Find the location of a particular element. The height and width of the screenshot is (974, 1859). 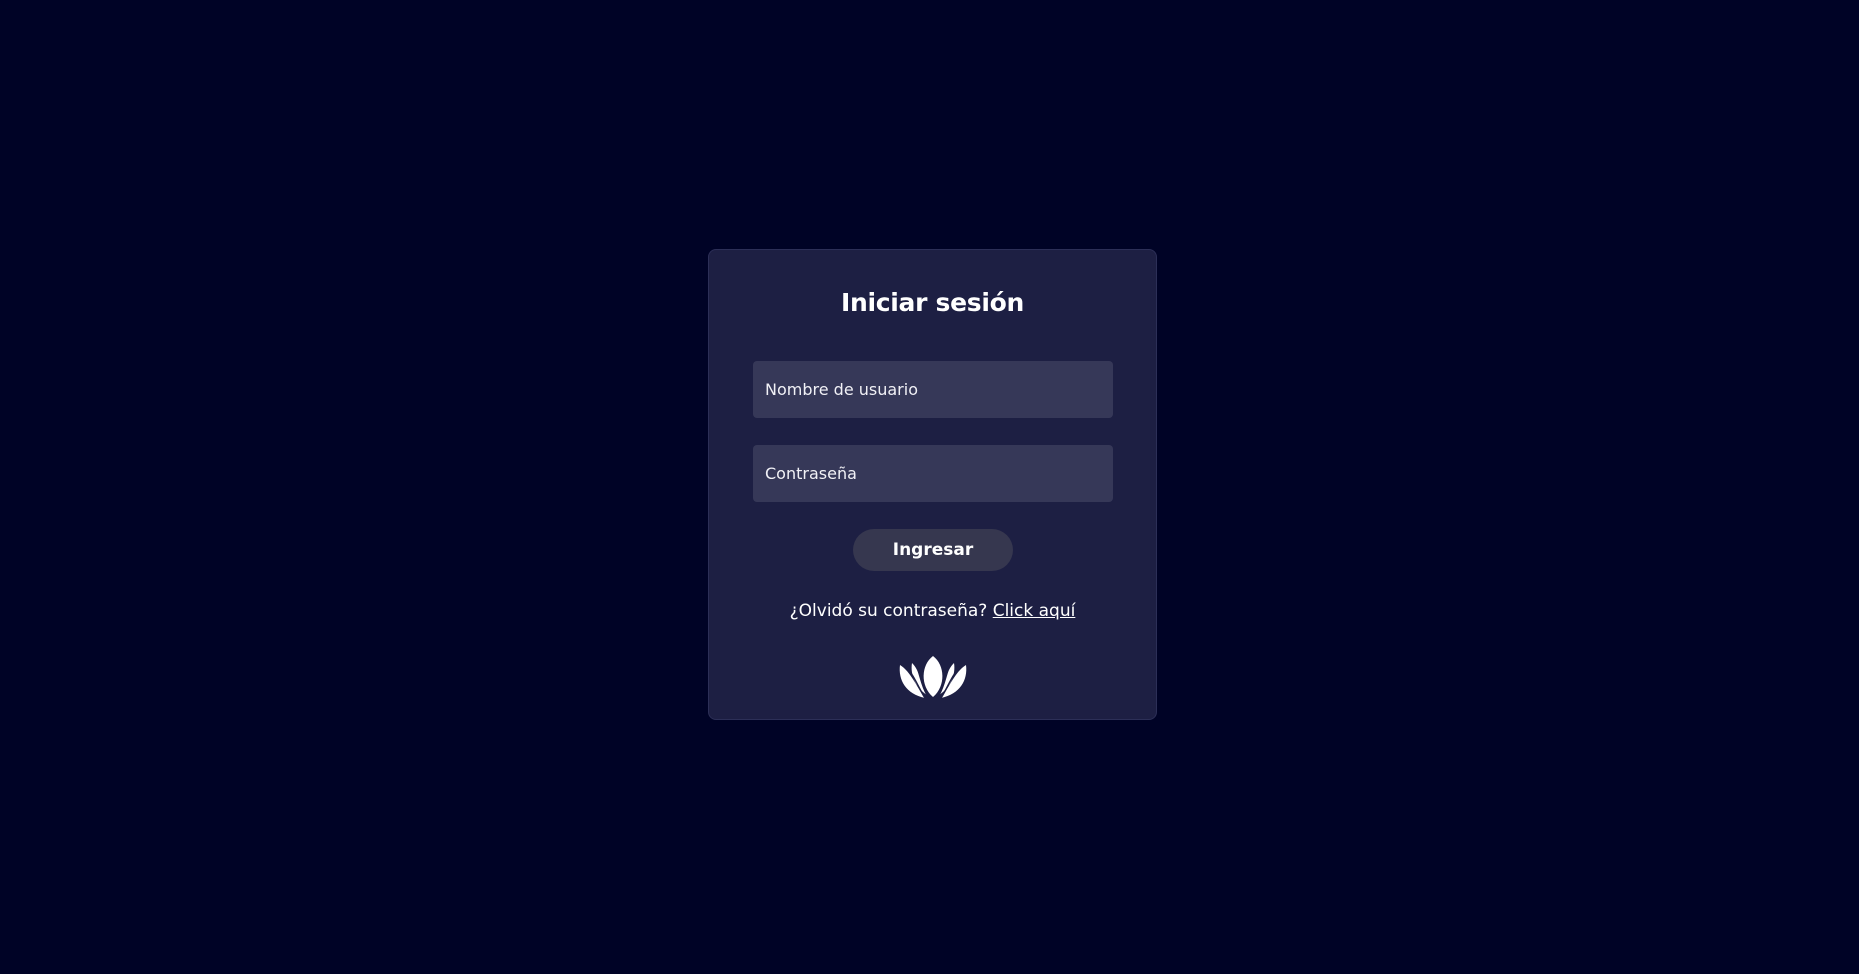

forgot-password-link: Click aquí is located at coordinates (1034, 611).